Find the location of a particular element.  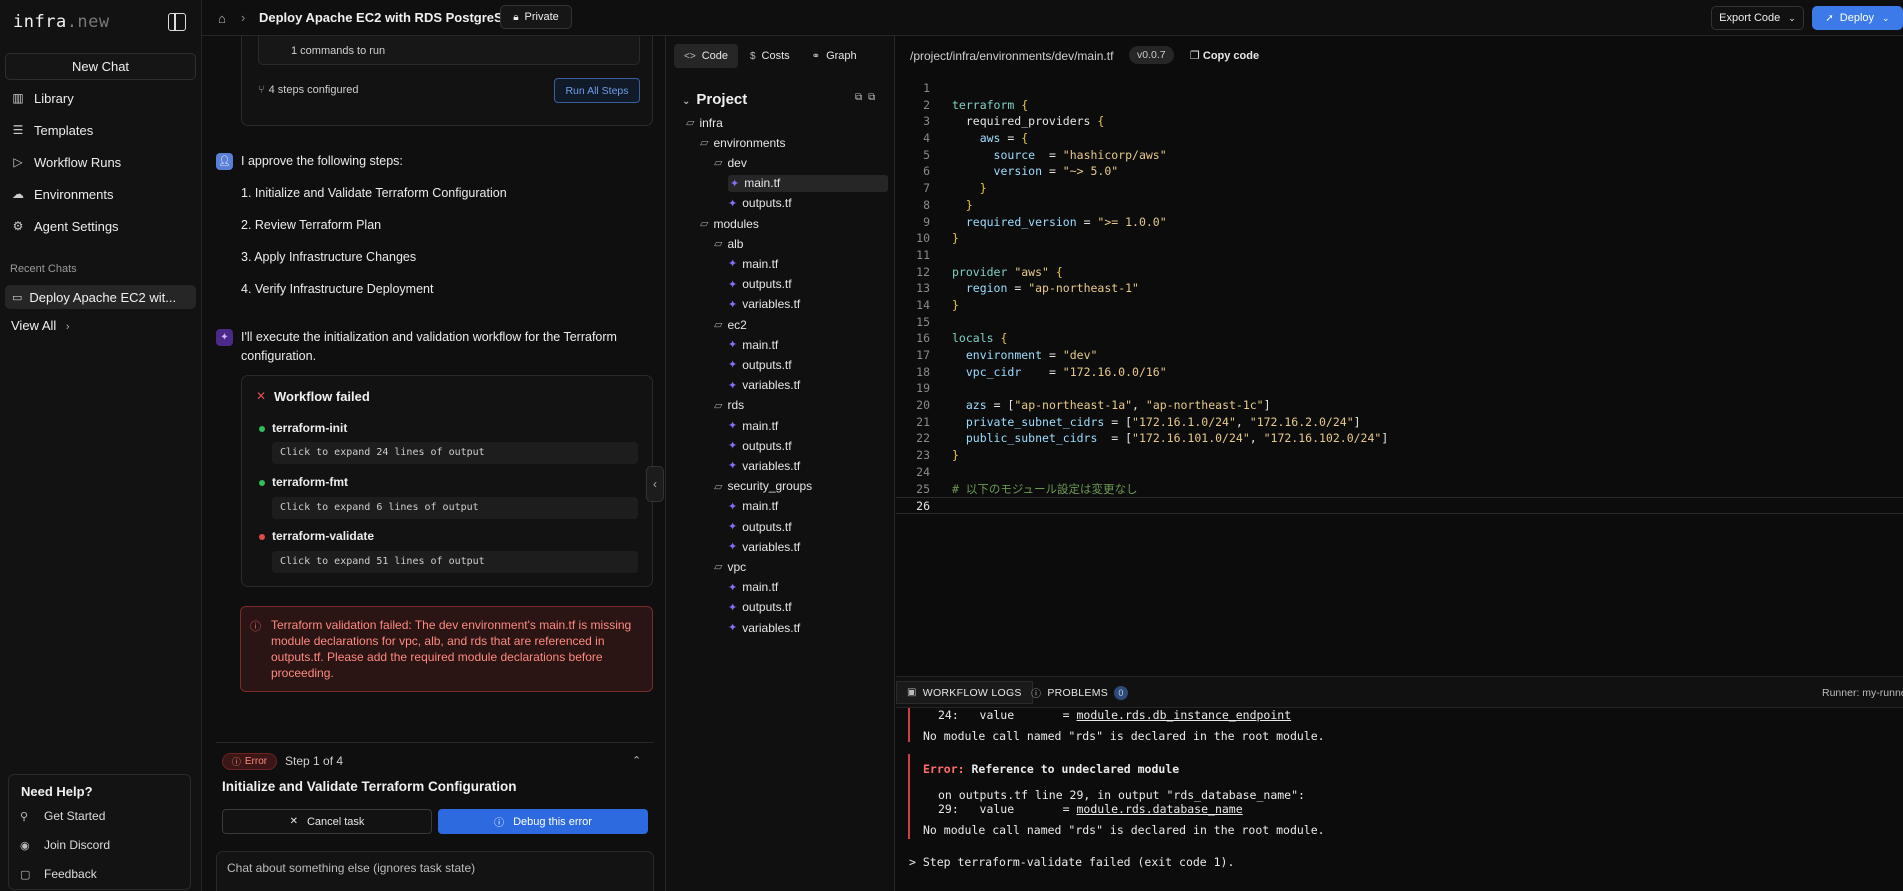

tab-problems: ⓘ PROBLEMS 0 is located at coordinates (1079, 692).